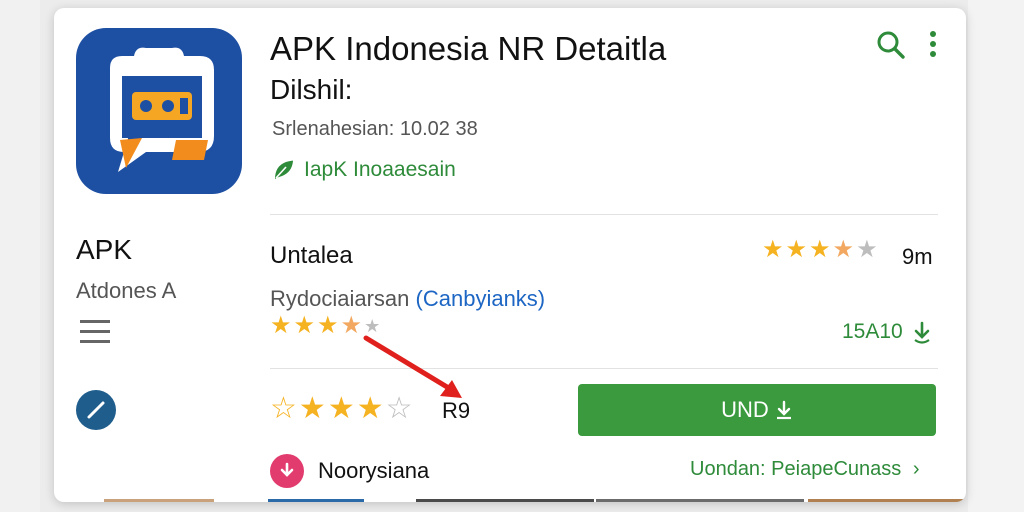  I want to click on description: Rydociaiarsan (Canbyianks), so click(407, 299).